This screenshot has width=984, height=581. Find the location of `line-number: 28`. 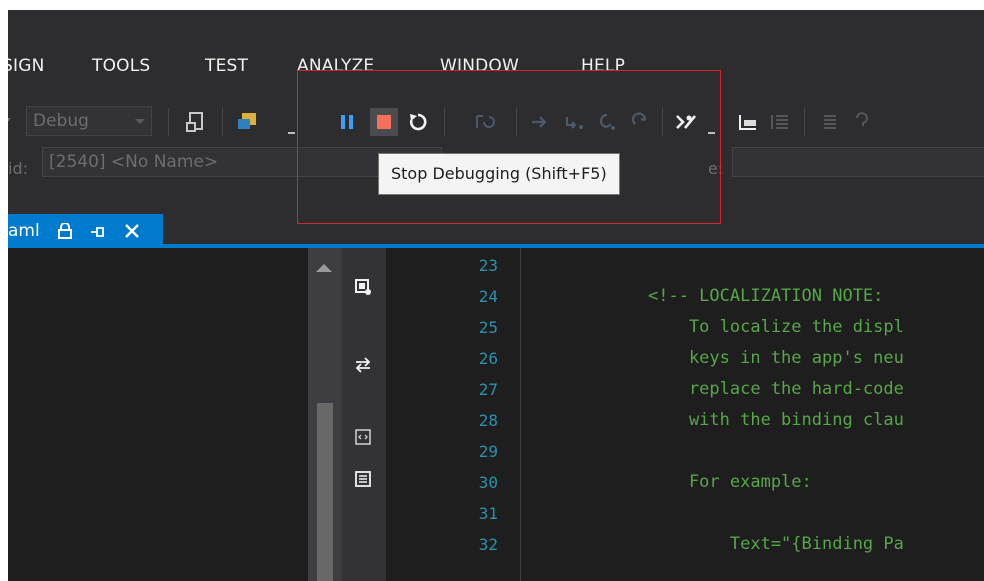

line-number: 28 is located at coordinates (488, 420).